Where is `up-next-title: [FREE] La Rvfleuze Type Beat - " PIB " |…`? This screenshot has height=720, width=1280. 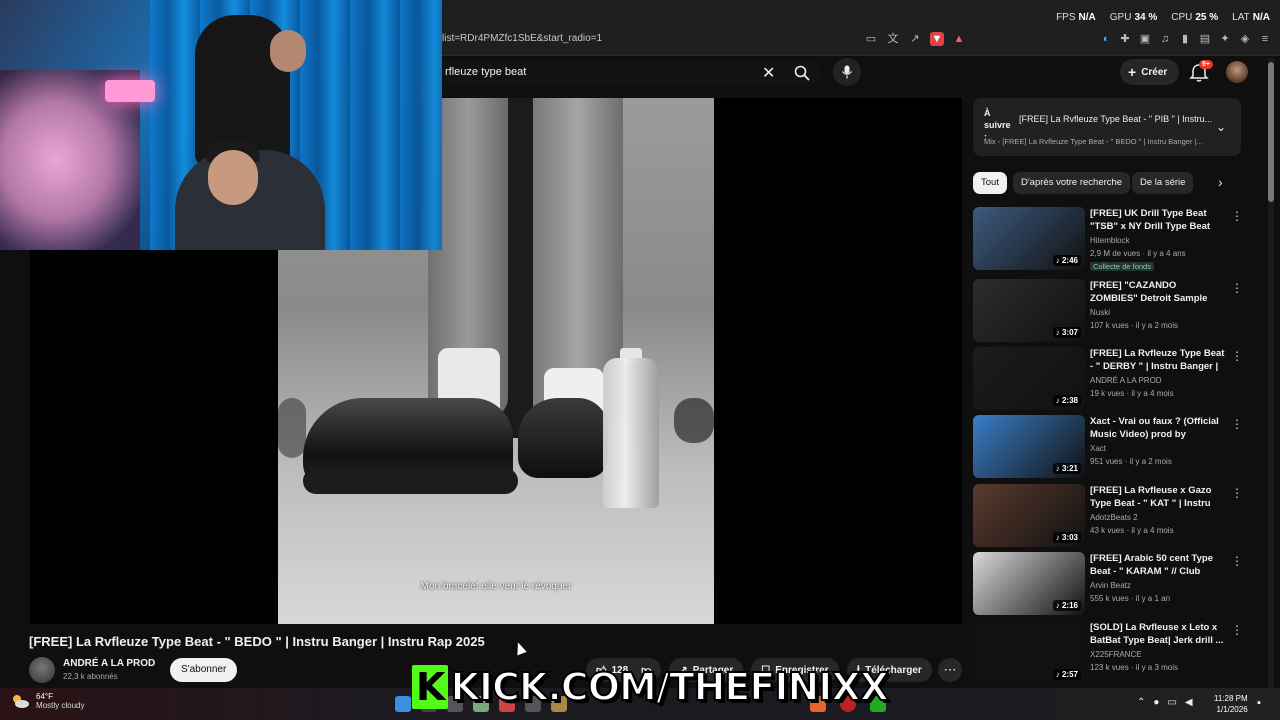 up-next-title: [FREE] La Rvfleuze Type Beat - " PIB " |… is located at coordinates (1115, 119).